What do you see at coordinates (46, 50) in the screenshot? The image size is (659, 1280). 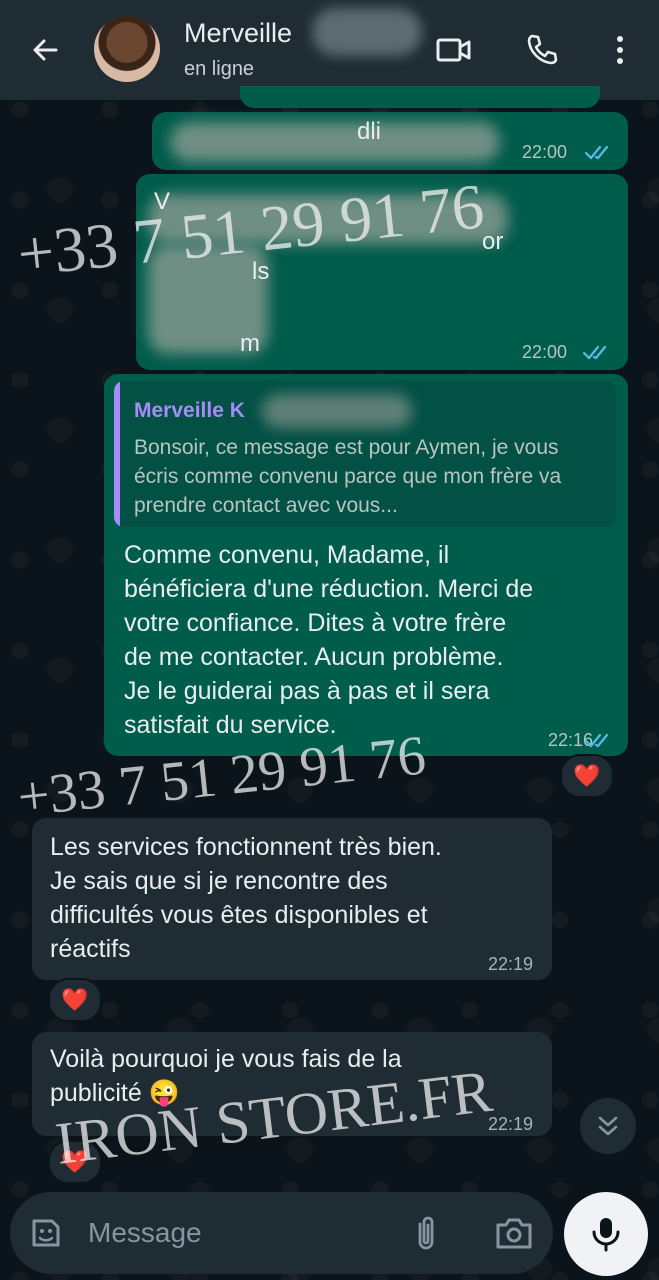 I see `back-arrow-icon` at bounding box center [46, 50].